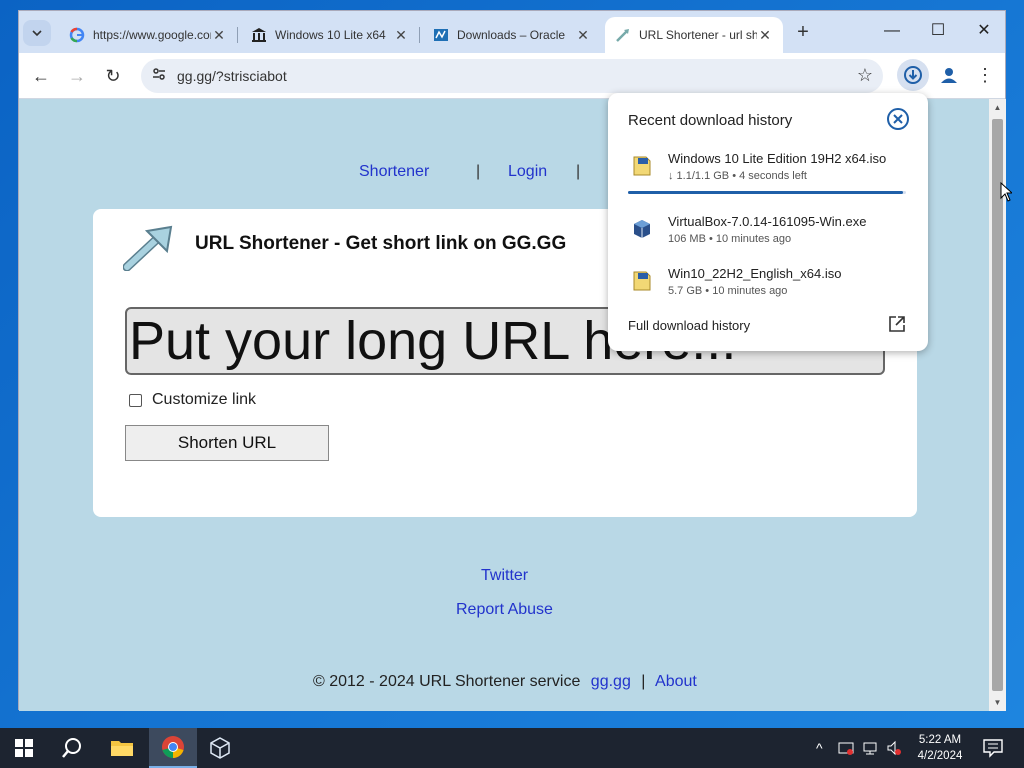  What do you see at coordinates (698, 35) in the screenshot?
I see `tab-title: URL Shortener - url shortener` at bounding box center [698, 35].